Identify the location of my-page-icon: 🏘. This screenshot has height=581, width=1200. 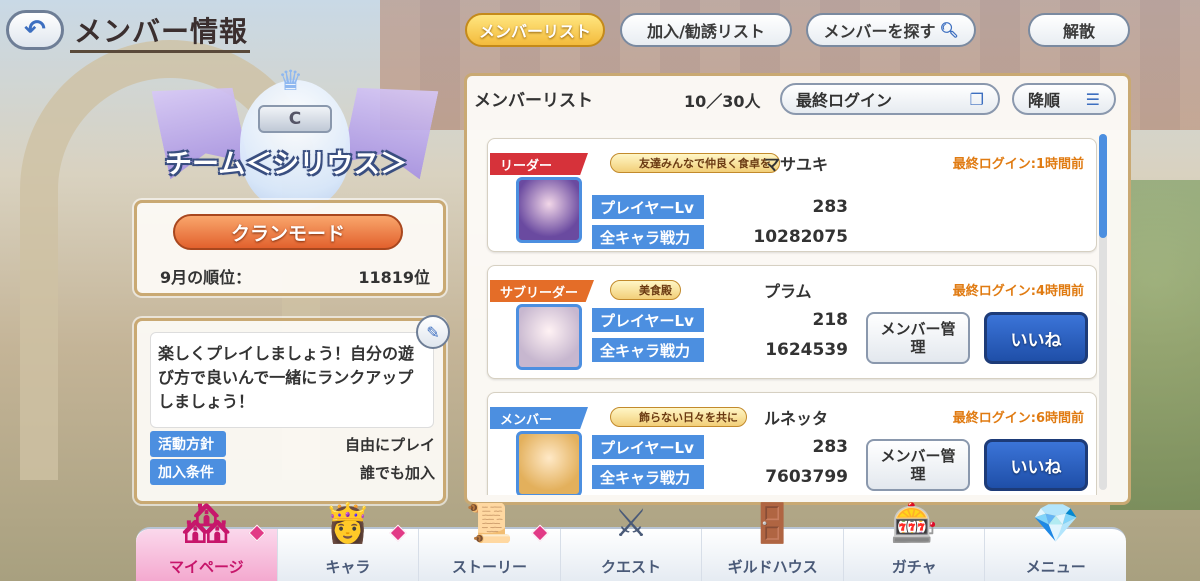
(206, 523).